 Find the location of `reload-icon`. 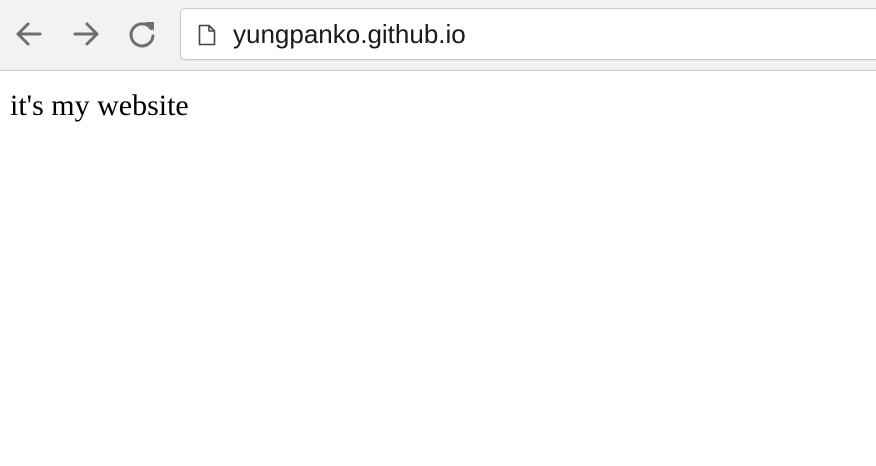

reload-icon is located at coordinates (142, 35).